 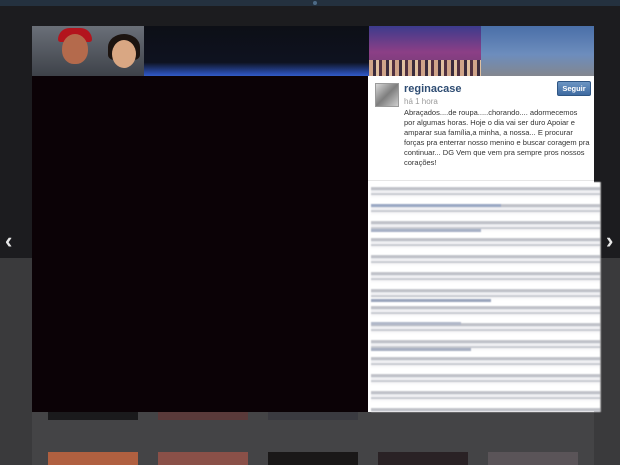 What do you see at coordinates (432, 89) in the screenshot?
I see `post-username: reginacase` at bounding box center [432, 89].